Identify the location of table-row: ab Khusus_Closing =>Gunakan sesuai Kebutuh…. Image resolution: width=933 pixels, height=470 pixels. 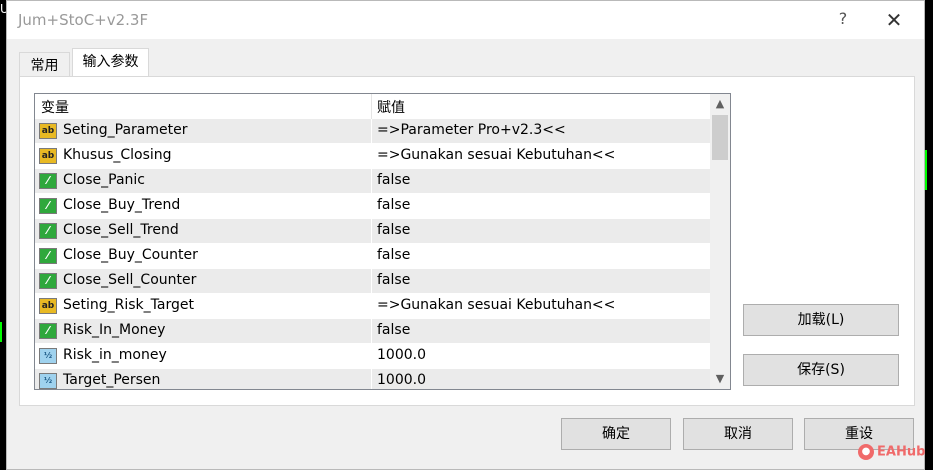
(372, 156).